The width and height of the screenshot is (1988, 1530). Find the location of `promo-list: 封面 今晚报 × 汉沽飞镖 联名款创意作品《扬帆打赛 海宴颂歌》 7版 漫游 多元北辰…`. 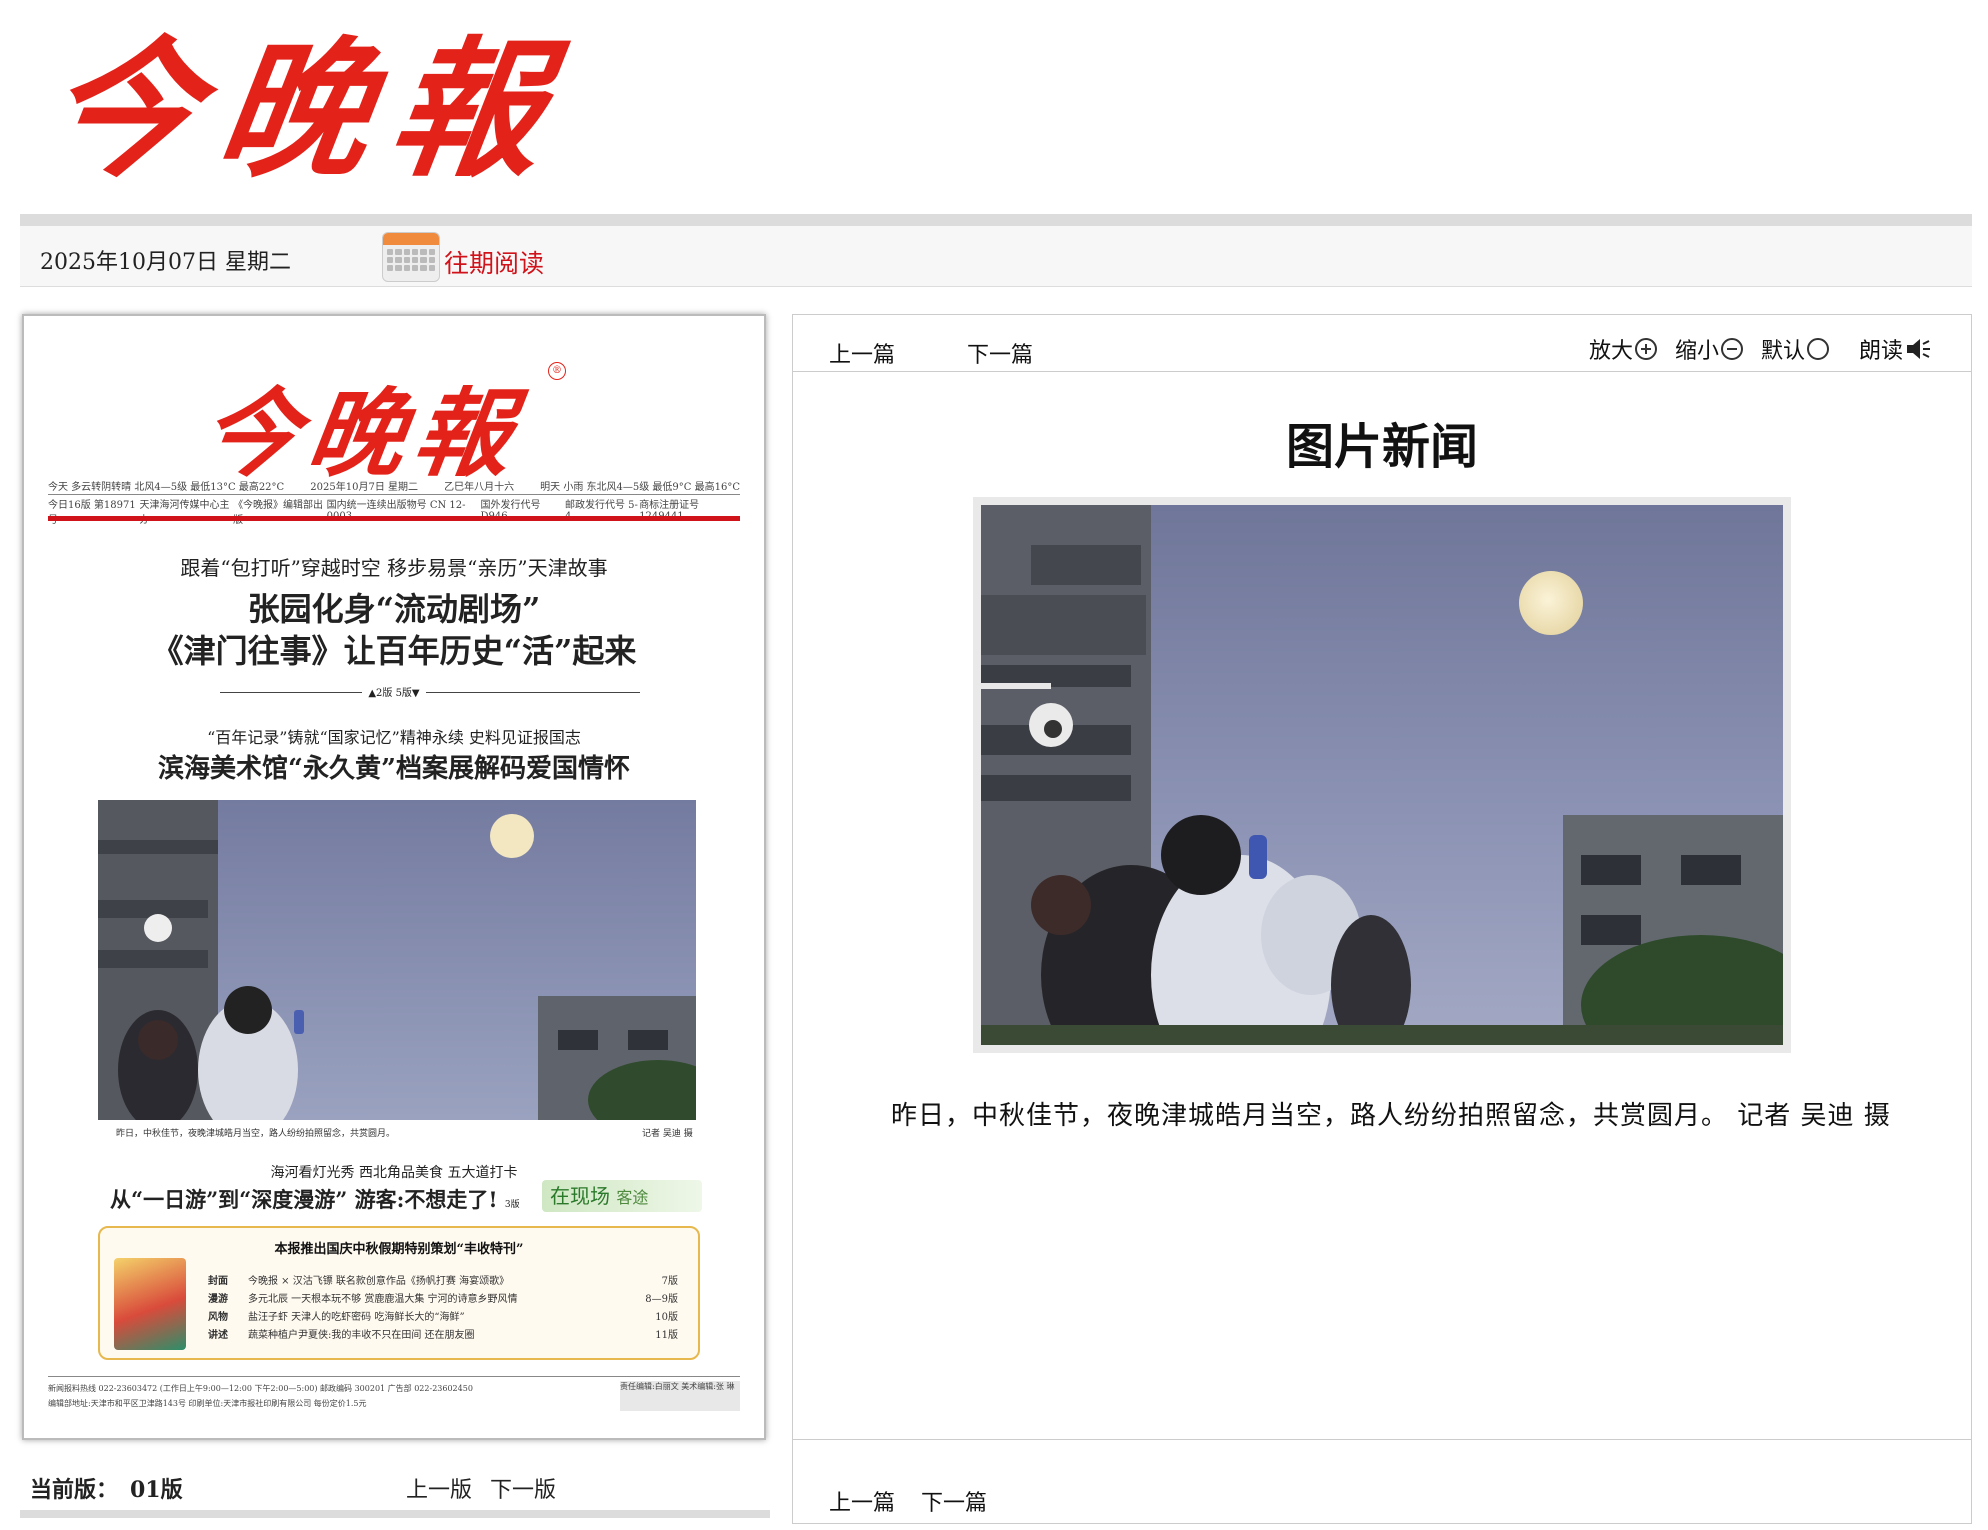

promo-list: 封面 今晚报 × 汉沽飞镖 联名款创意作品《扬帆打赛 海宴颂歌》 7版 漫游 多元北辰… is located at coordinates (443, 1308).